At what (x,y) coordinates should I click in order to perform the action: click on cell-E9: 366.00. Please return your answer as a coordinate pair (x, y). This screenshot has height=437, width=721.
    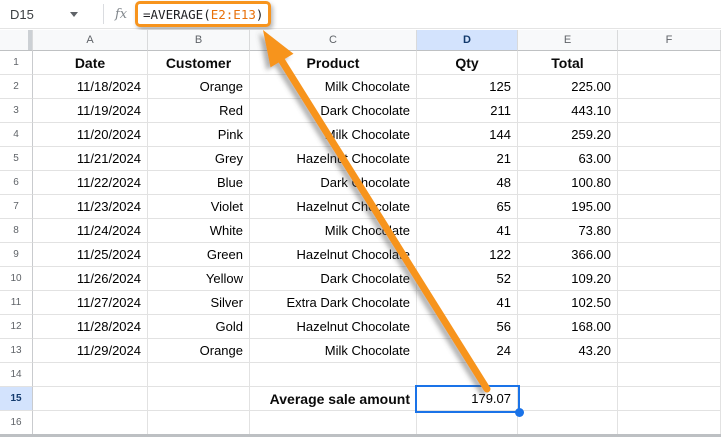
    Looking at the image, I should click on (568, 255).